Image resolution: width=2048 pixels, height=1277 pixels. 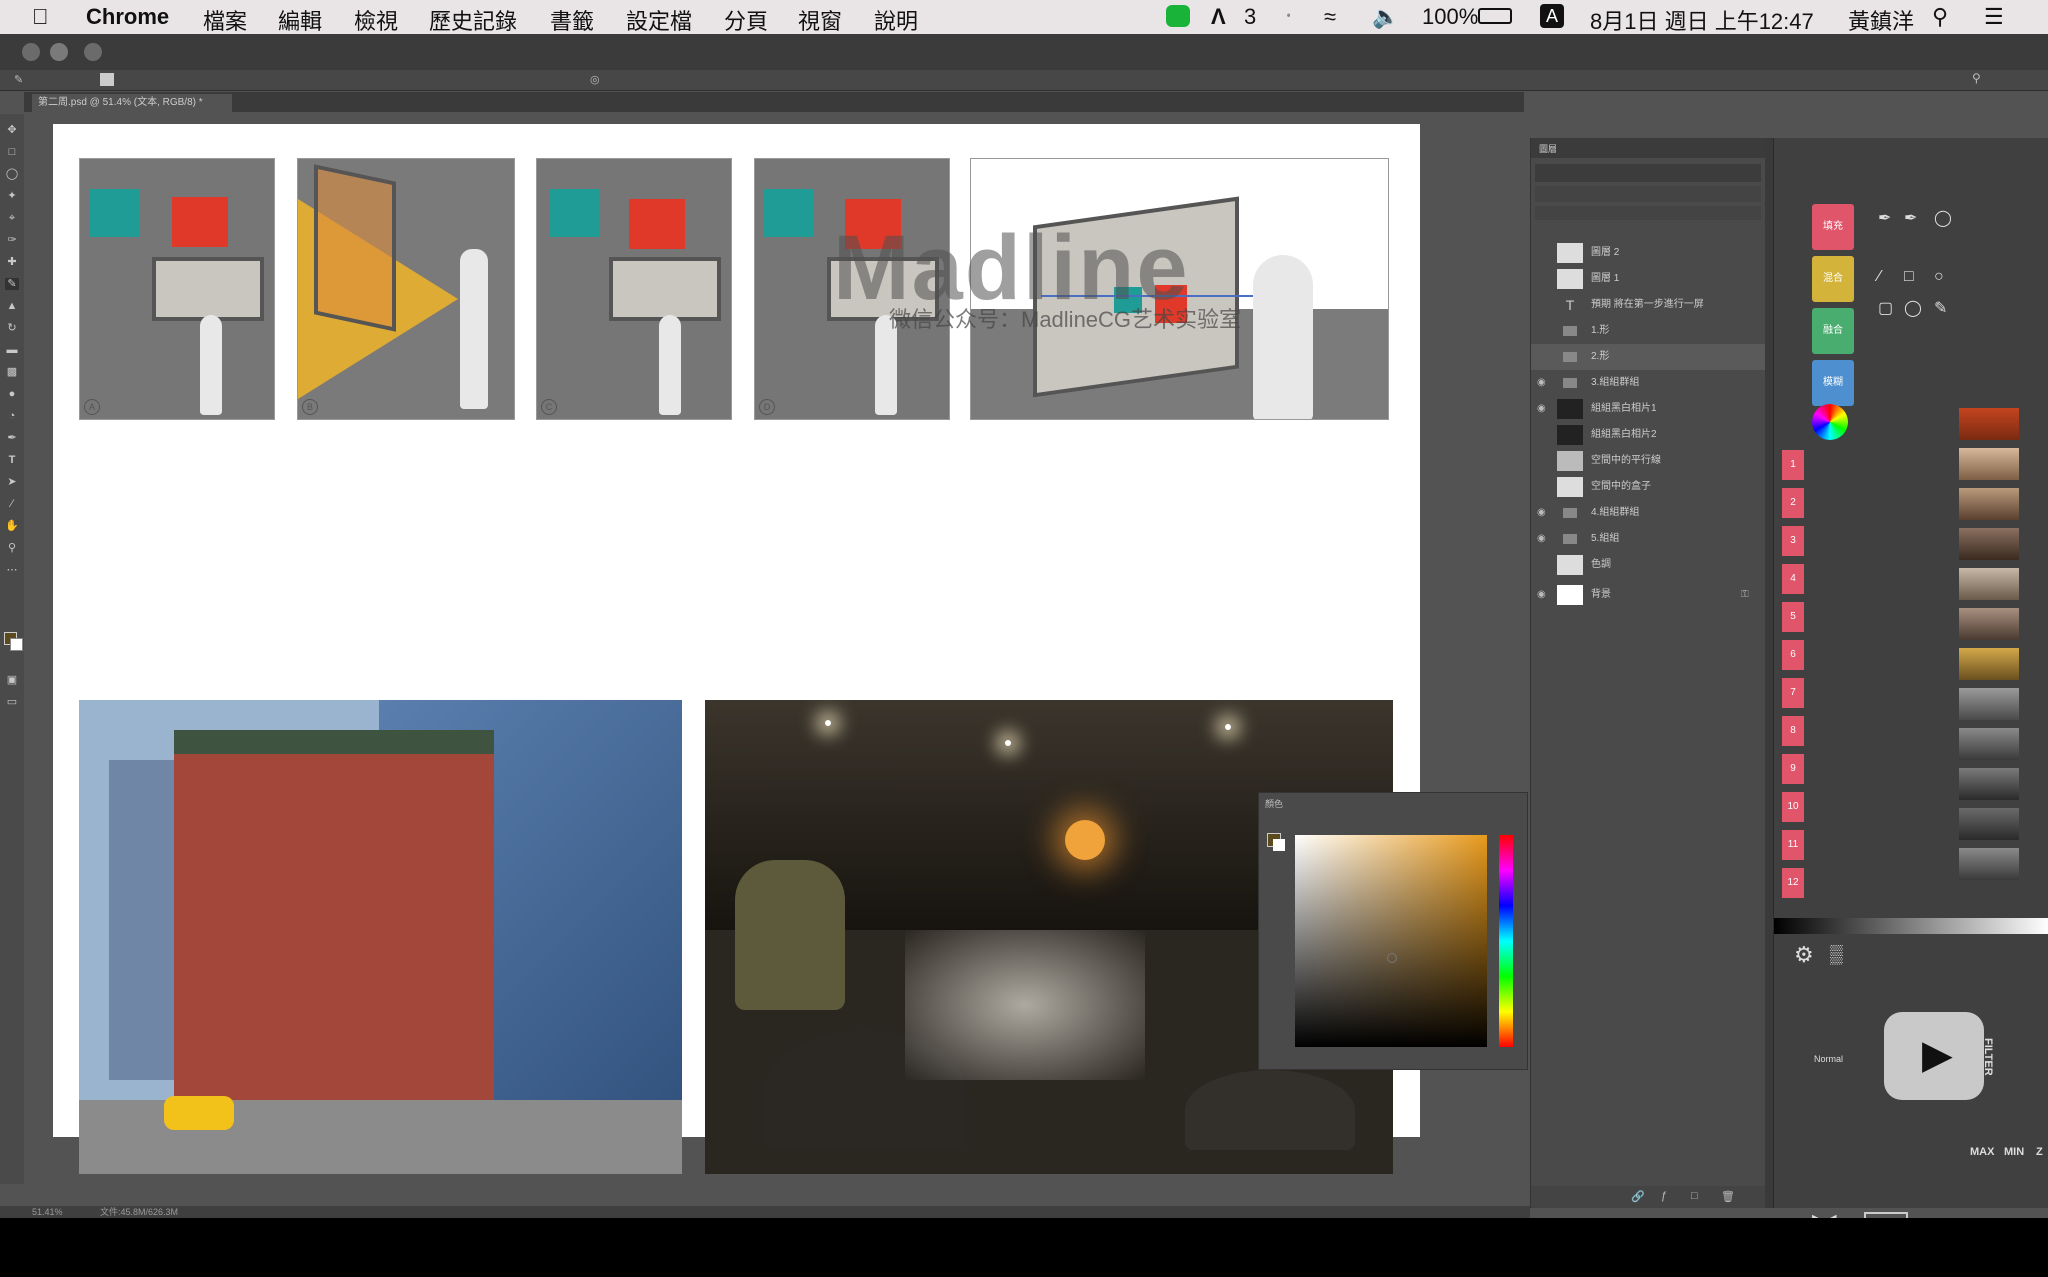 What do you see at coordinates (1495, 16) in the screenshot?
I see `battery-icon` at bounding box center [1495, 16].